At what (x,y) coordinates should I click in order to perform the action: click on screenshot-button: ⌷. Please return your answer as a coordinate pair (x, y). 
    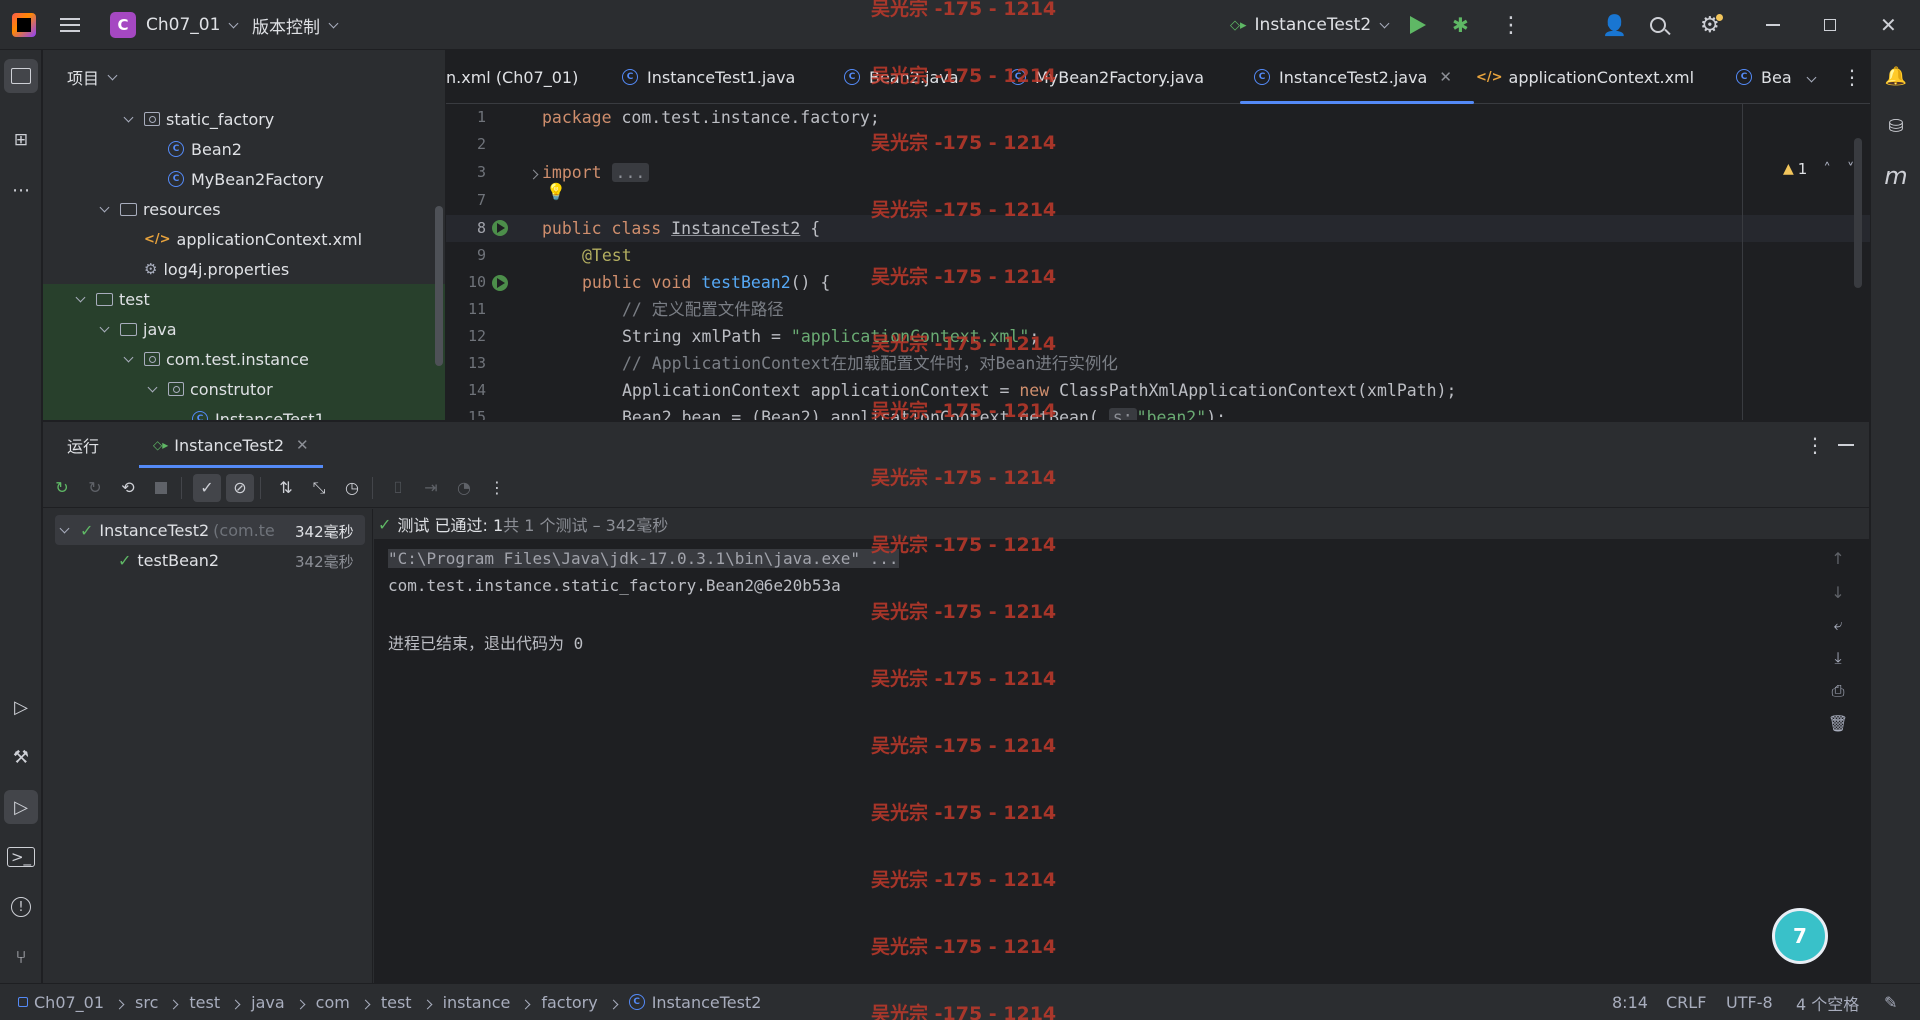
    Looking at the image, I should click on (398, 488).